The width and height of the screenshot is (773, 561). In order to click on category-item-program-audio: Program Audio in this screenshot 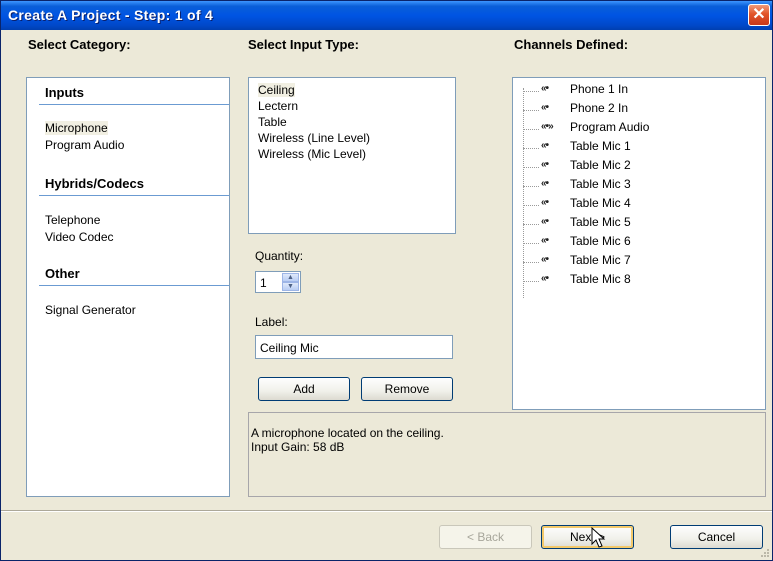, I will do `click(84, 145)`.